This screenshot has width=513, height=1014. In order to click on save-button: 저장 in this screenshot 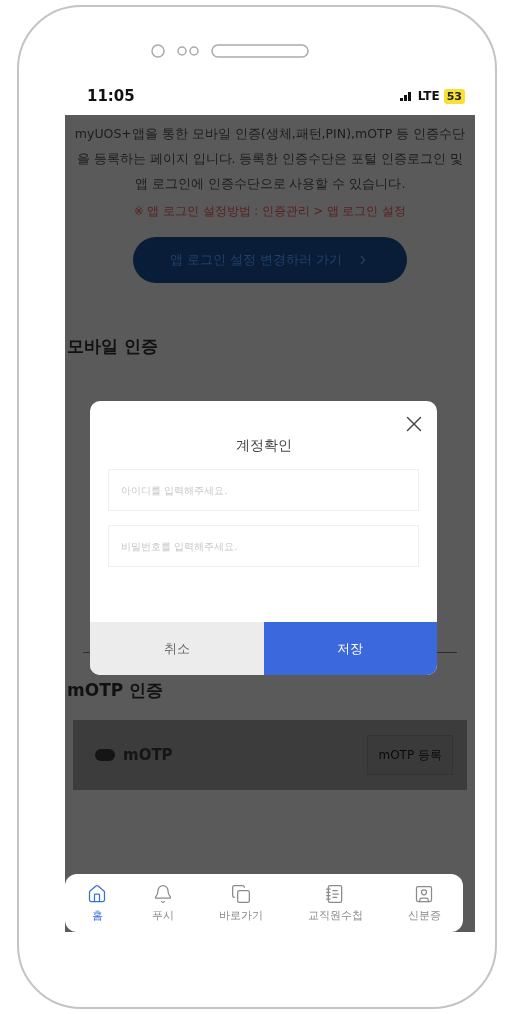, I will do `click(350, 648)`.